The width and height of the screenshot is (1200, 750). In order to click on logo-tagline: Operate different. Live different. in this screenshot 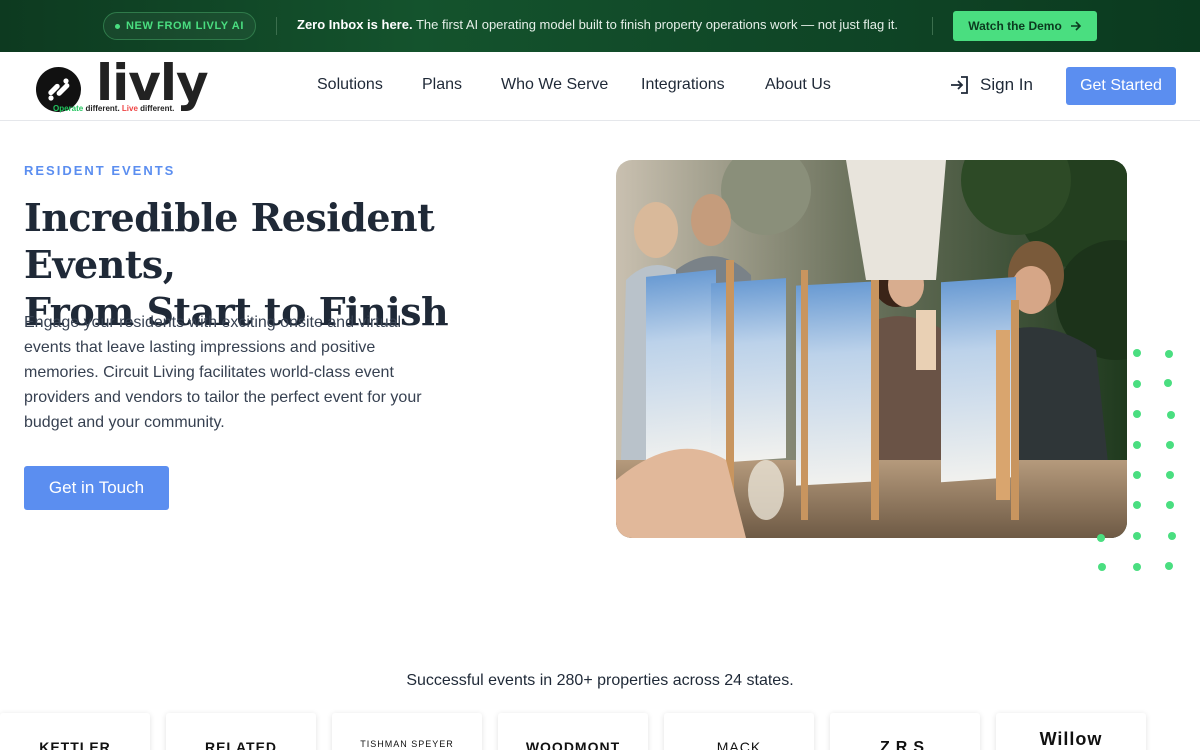, I will do `click(113, 108)`.